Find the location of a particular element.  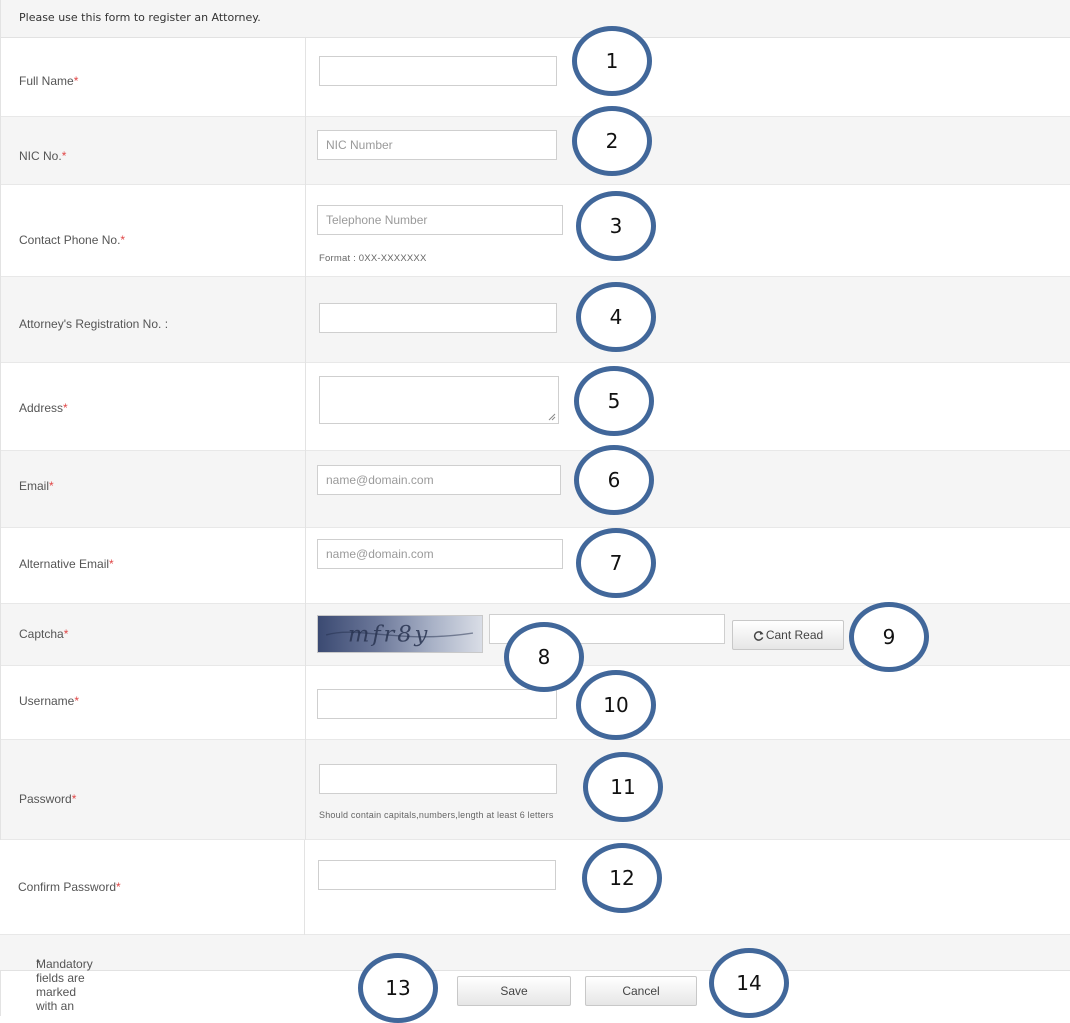

callout-6: 6 is located at coordinates (614, 480).